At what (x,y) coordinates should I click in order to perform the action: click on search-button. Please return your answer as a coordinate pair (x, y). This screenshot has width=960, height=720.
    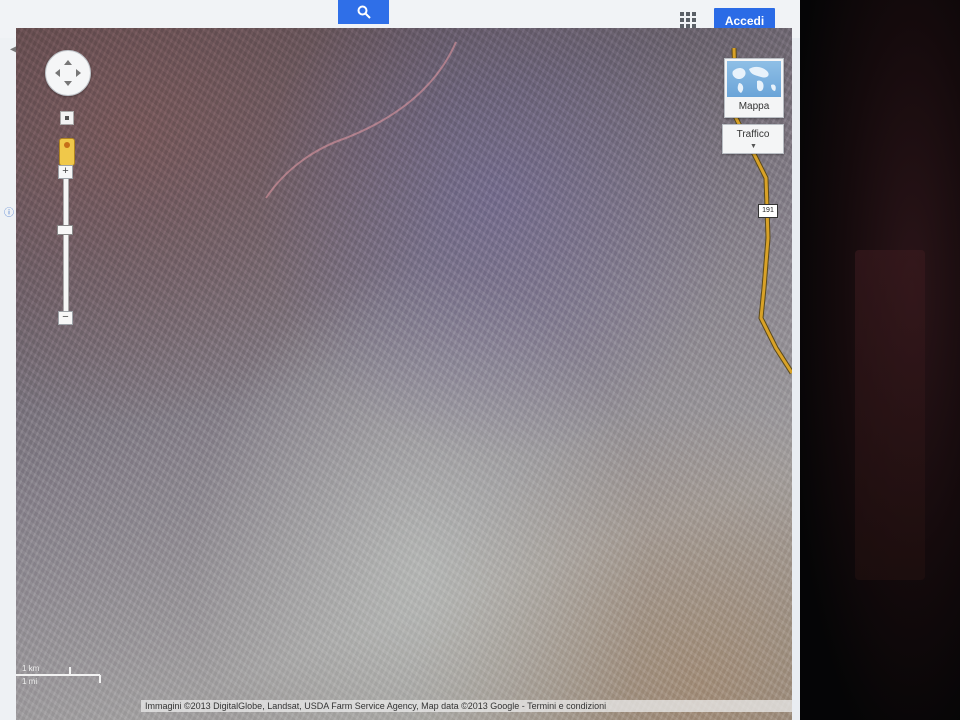
    Looking at the image, I should click on (363, 12).